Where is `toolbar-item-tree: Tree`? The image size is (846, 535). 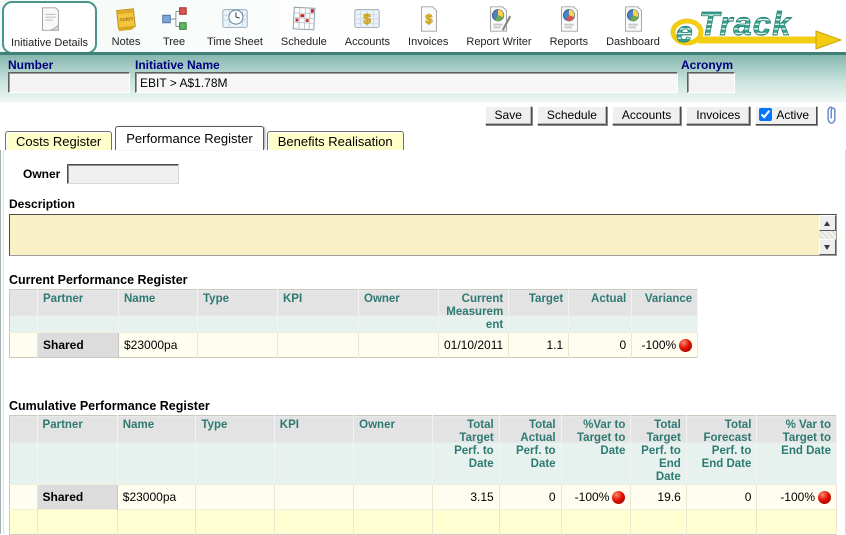 toolbar-item-tree: Tree is located at coordinates (174, 24).